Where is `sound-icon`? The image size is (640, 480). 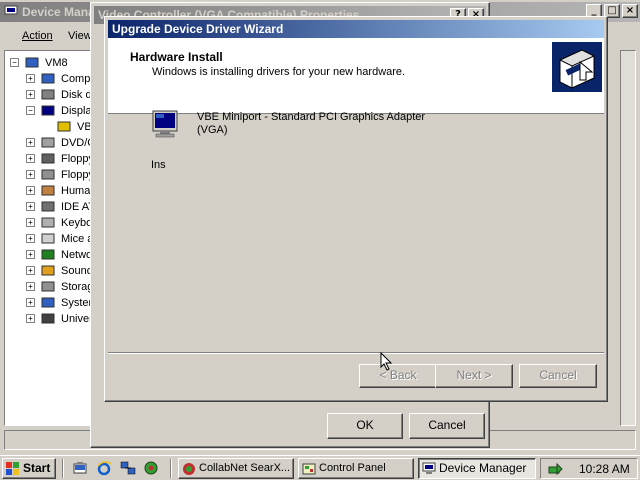
sound-icon is located at coordinates (48, 270).